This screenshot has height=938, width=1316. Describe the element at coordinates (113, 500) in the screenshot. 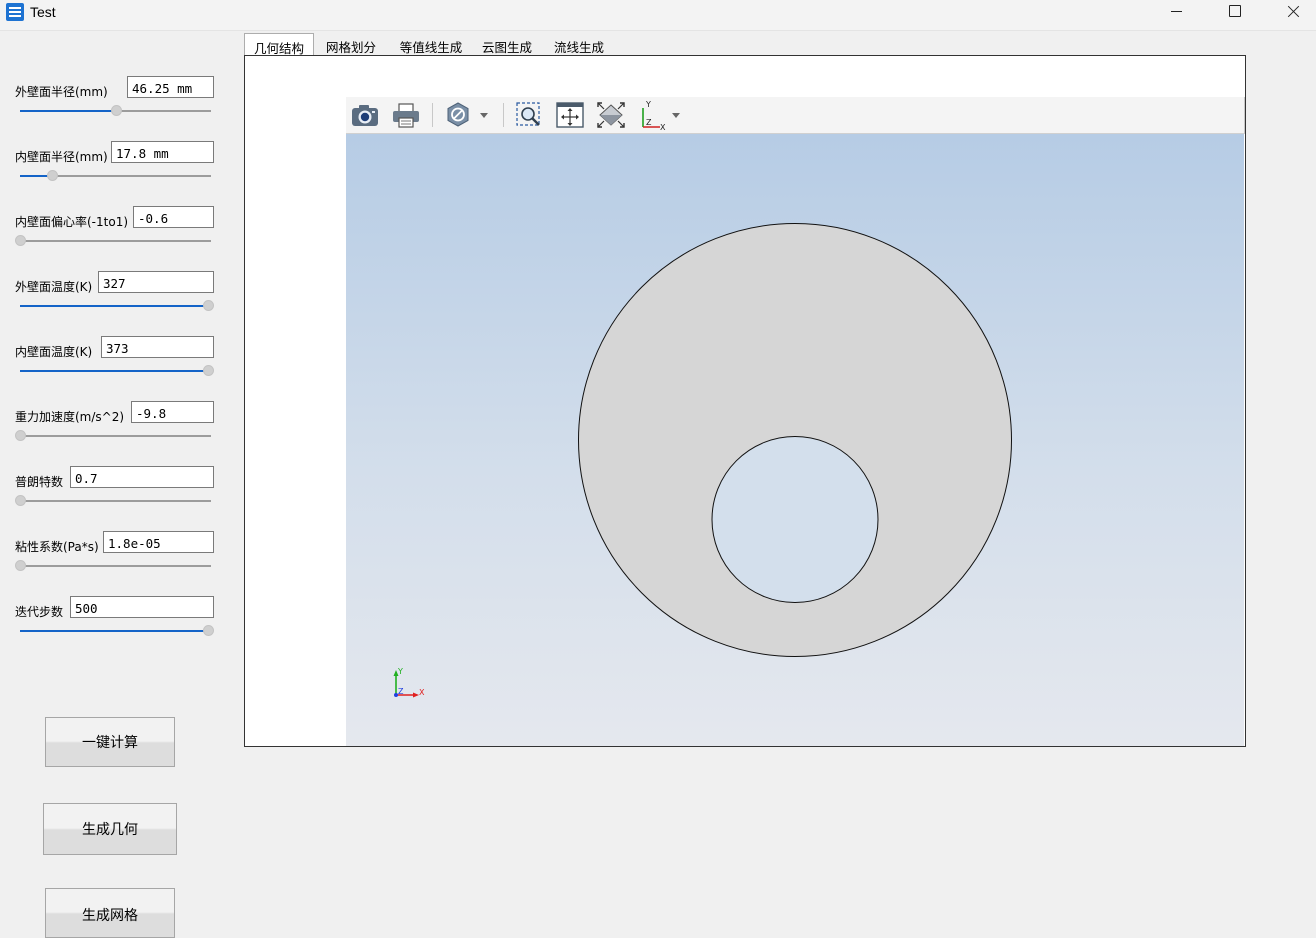

I see `prandtl-slider` at that location.